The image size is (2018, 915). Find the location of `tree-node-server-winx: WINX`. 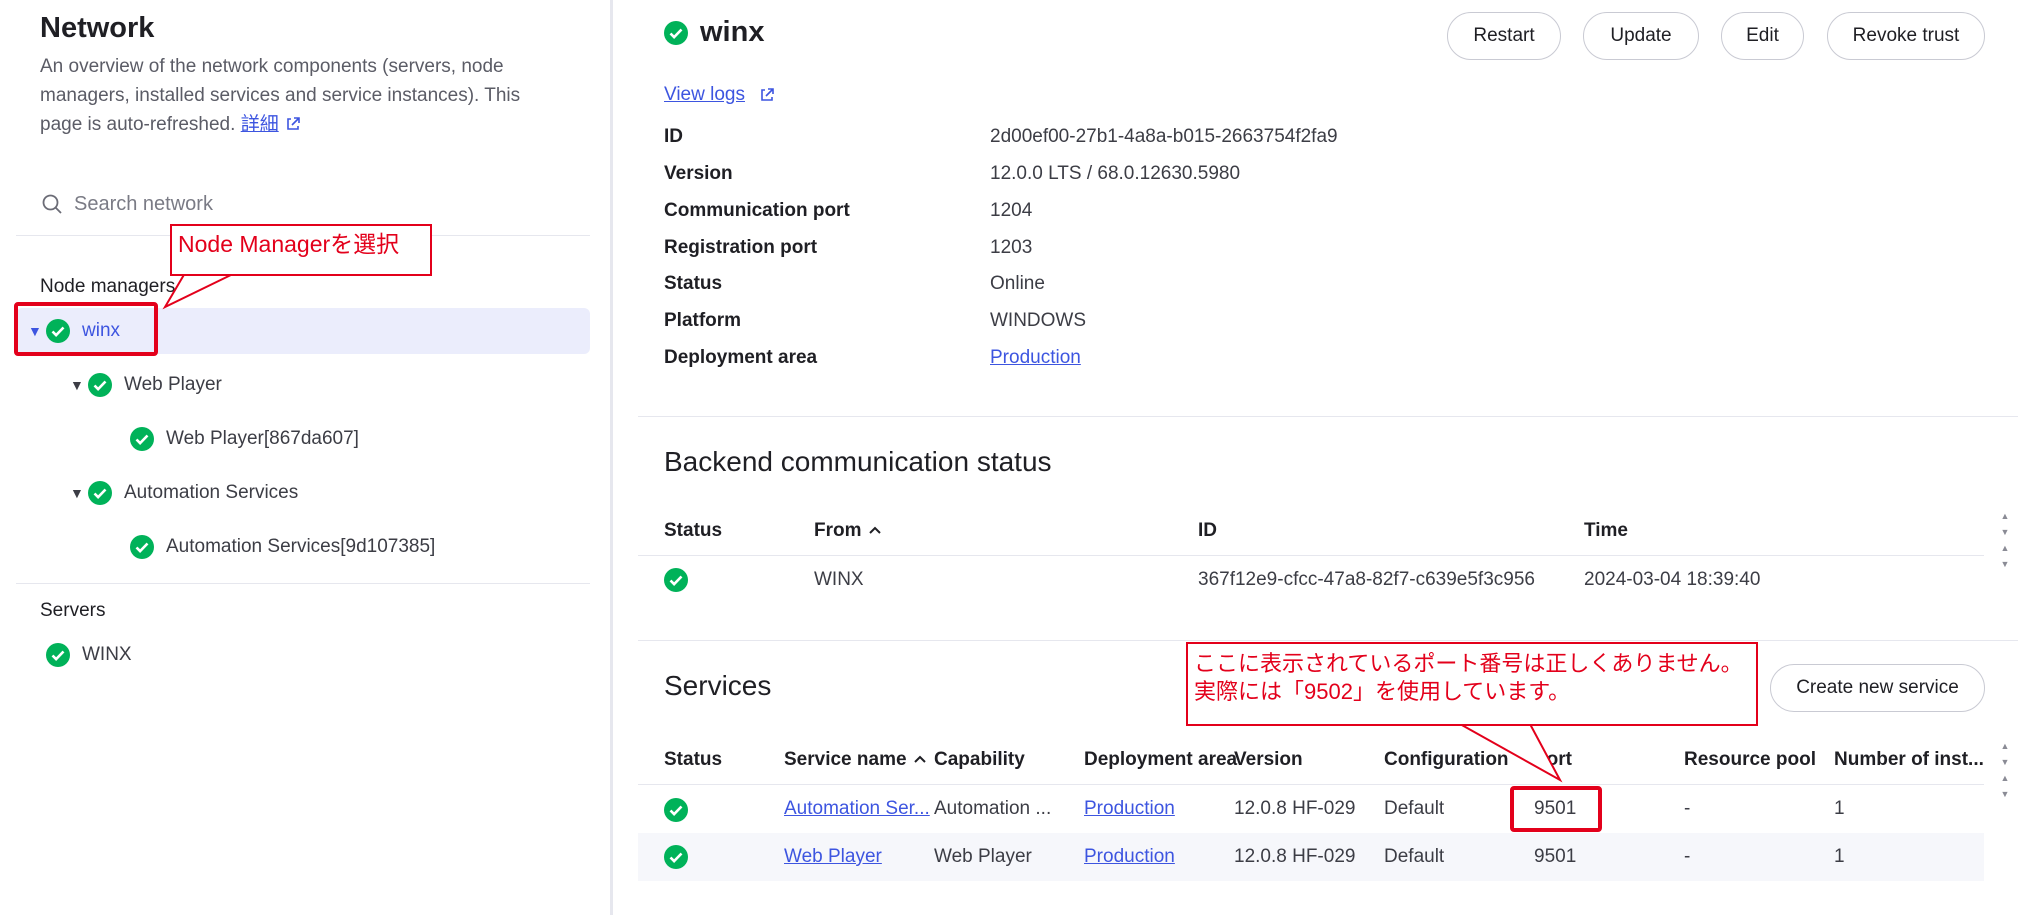

tree-node-server-winx: WINX is located at coordinates (89, 655).